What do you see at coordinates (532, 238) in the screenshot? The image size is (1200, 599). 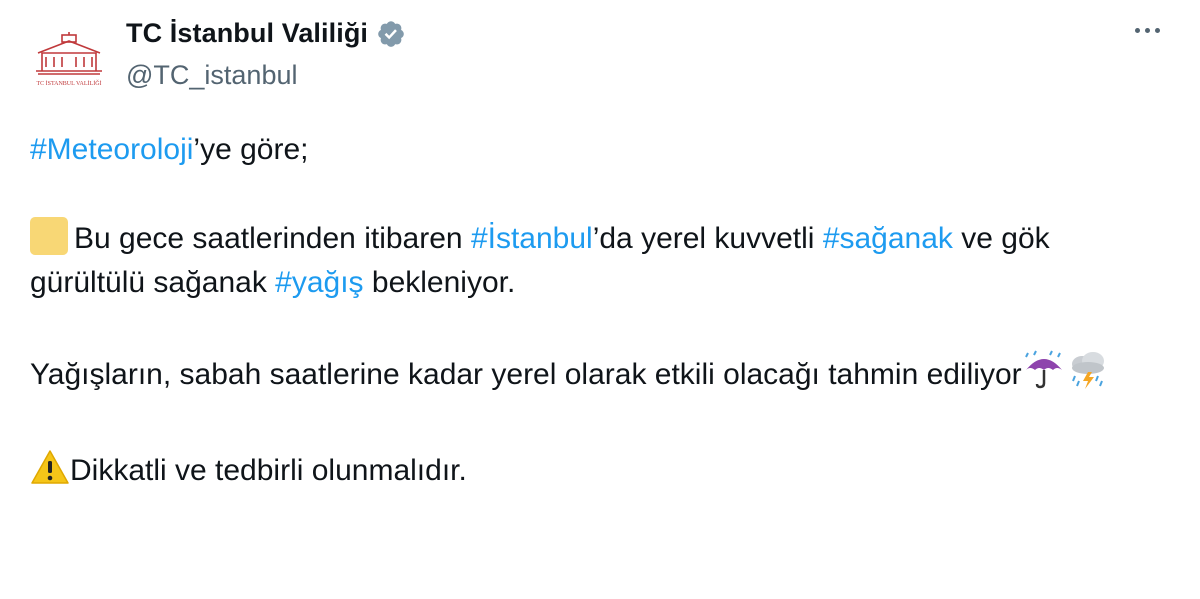 I see `hashtag-istanbul: #İstanbul` at bounding box center [532, 238].